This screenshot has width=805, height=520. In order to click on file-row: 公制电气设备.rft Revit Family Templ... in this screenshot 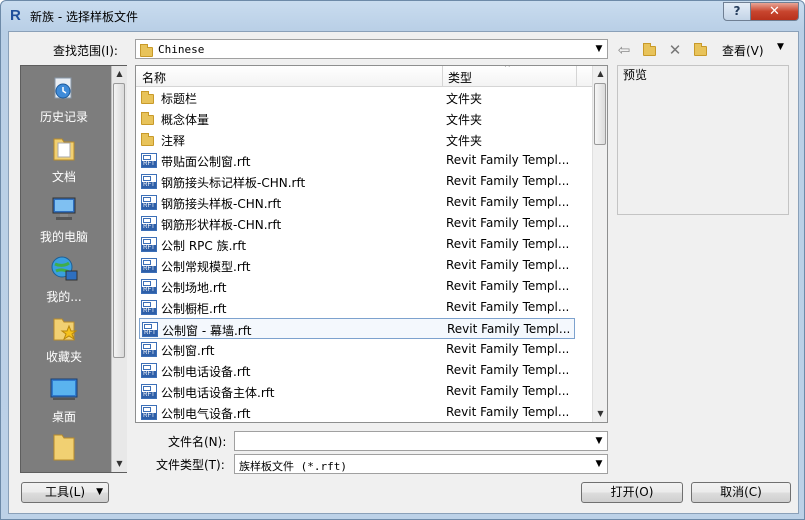, I will do `click(357, 412)`.